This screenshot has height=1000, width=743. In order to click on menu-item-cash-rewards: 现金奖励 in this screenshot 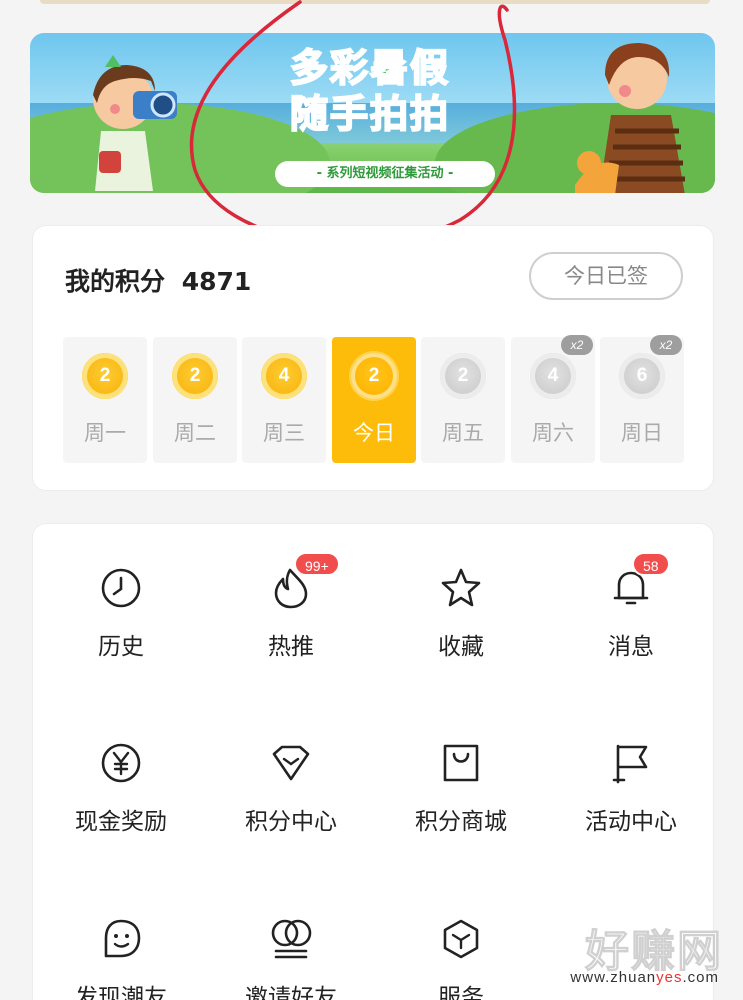, I will do `click(121, 807)`.